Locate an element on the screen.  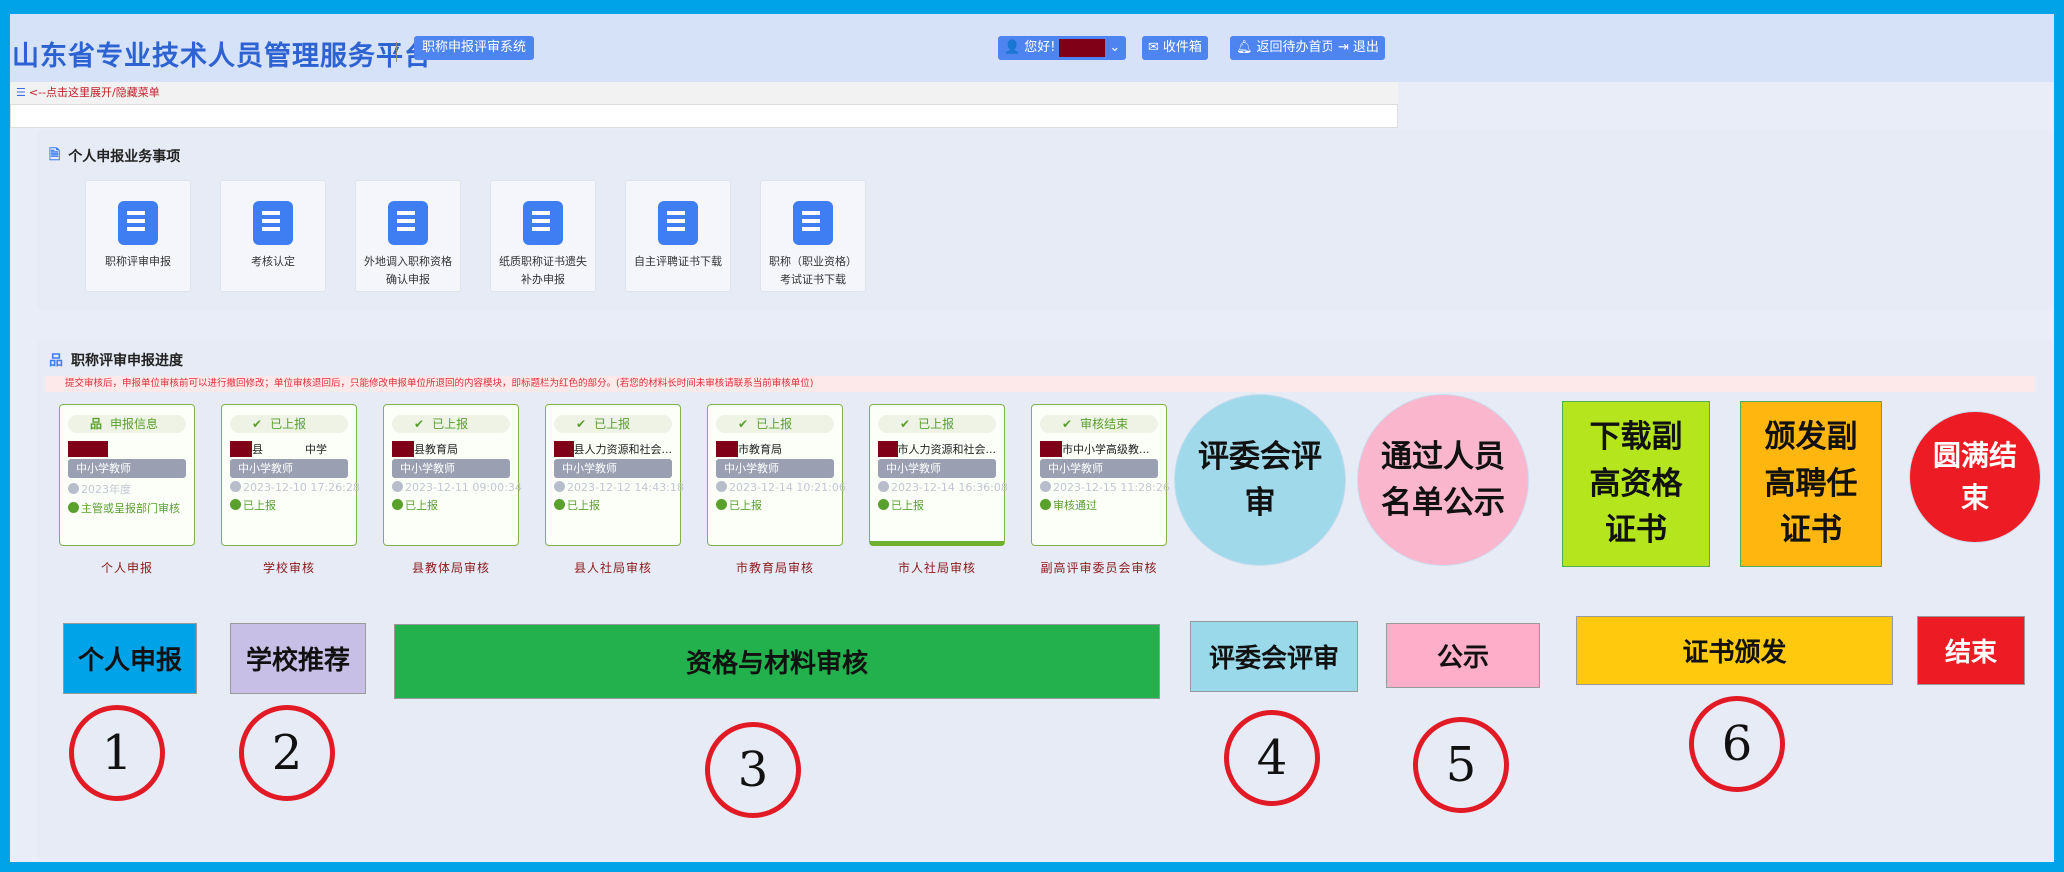
user-menu: 👤 您好! ⌄ is located at coordinates (1062, 48).